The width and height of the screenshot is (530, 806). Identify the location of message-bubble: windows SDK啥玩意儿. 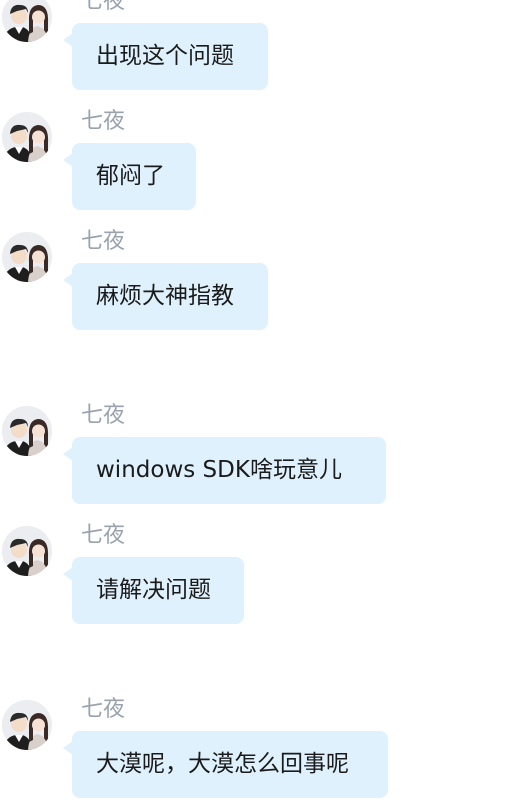
(224, 470).